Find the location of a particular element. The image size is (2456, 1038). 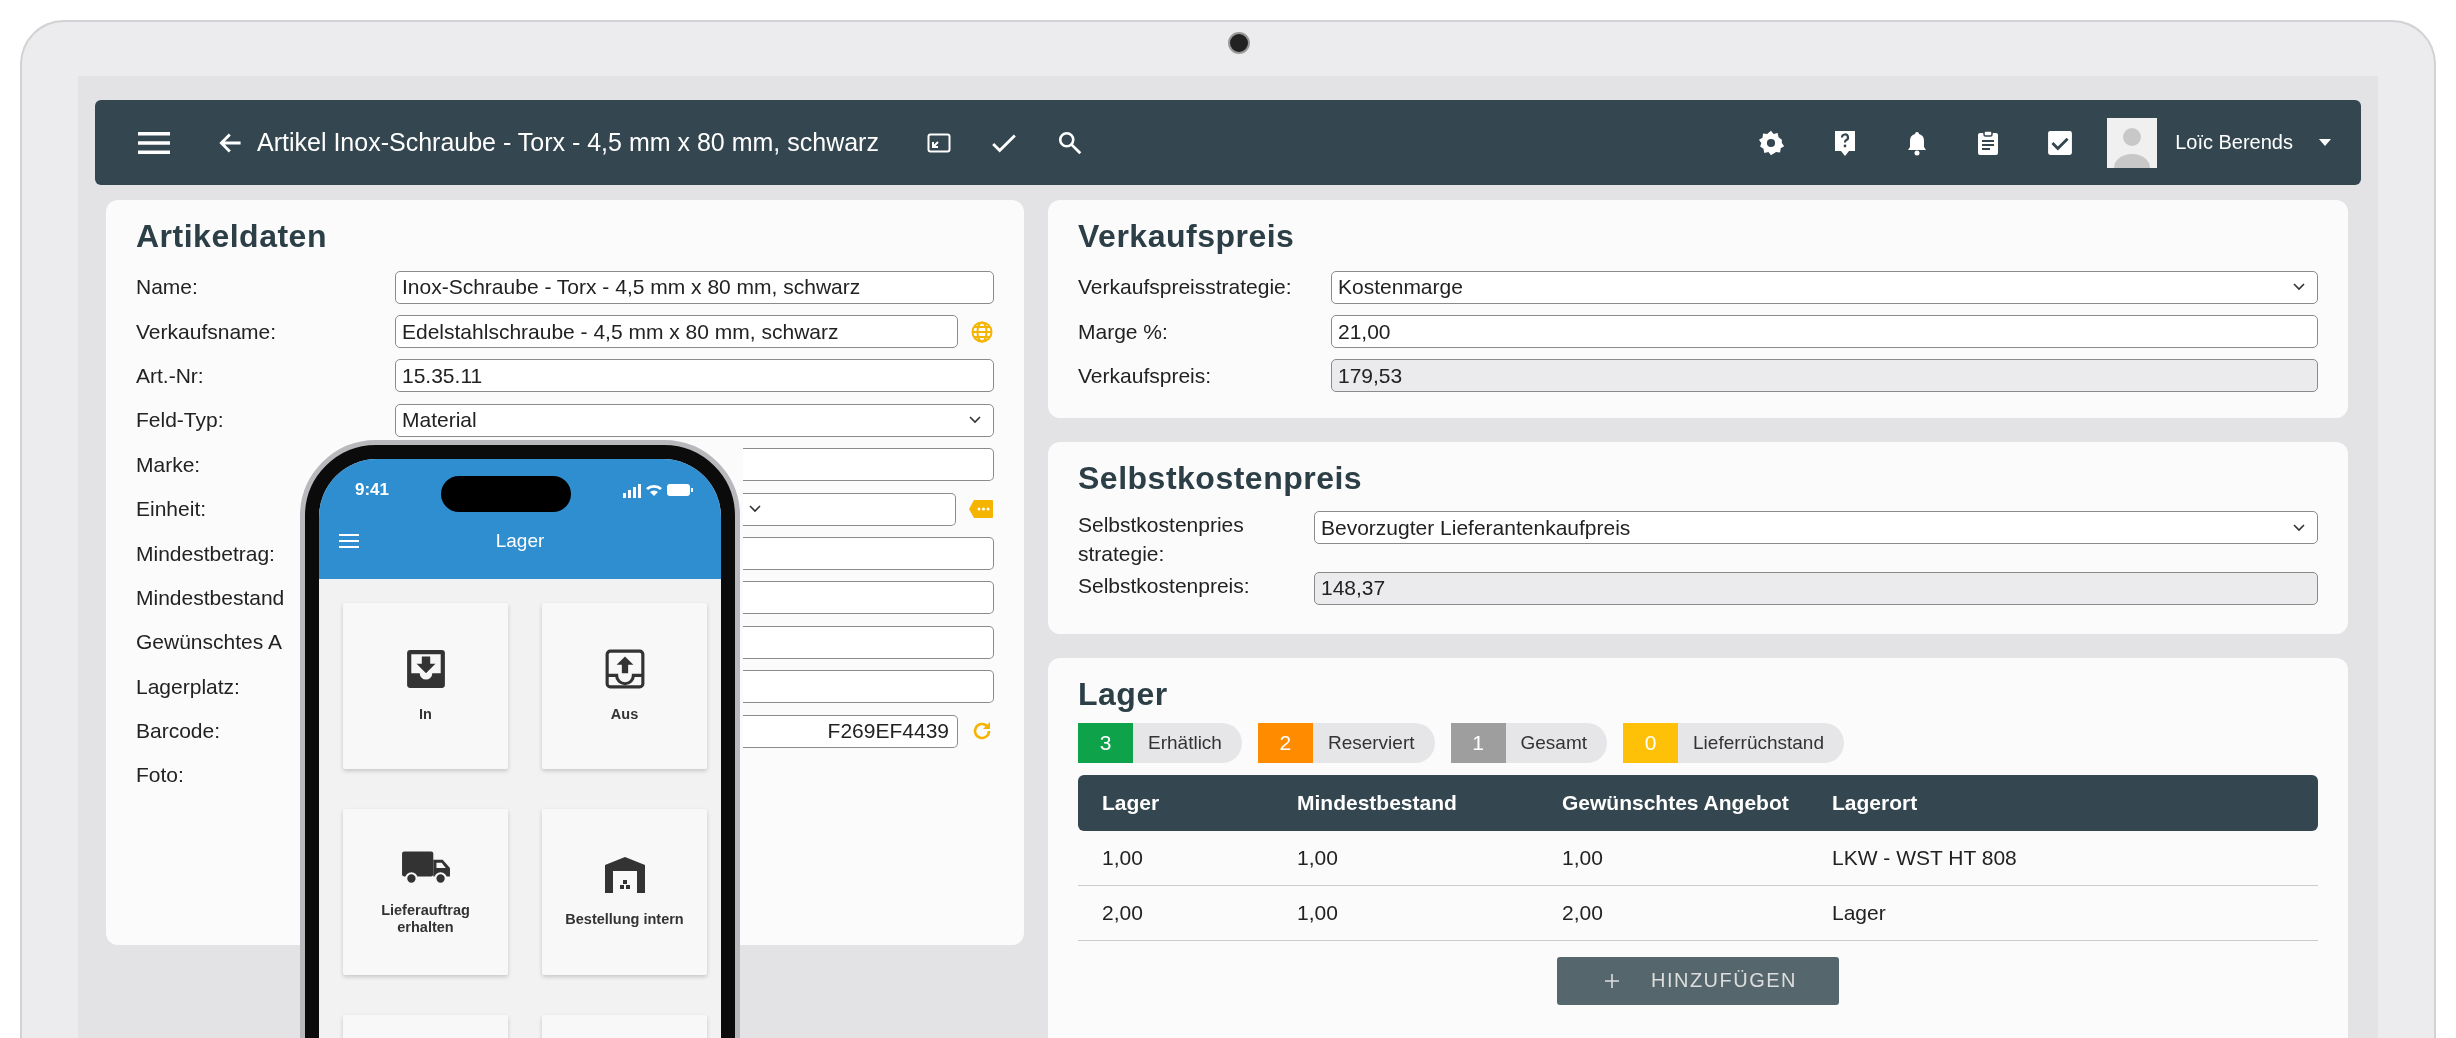

field-label: Selbstkostenpreis: is located at coordinates (1164, 585).